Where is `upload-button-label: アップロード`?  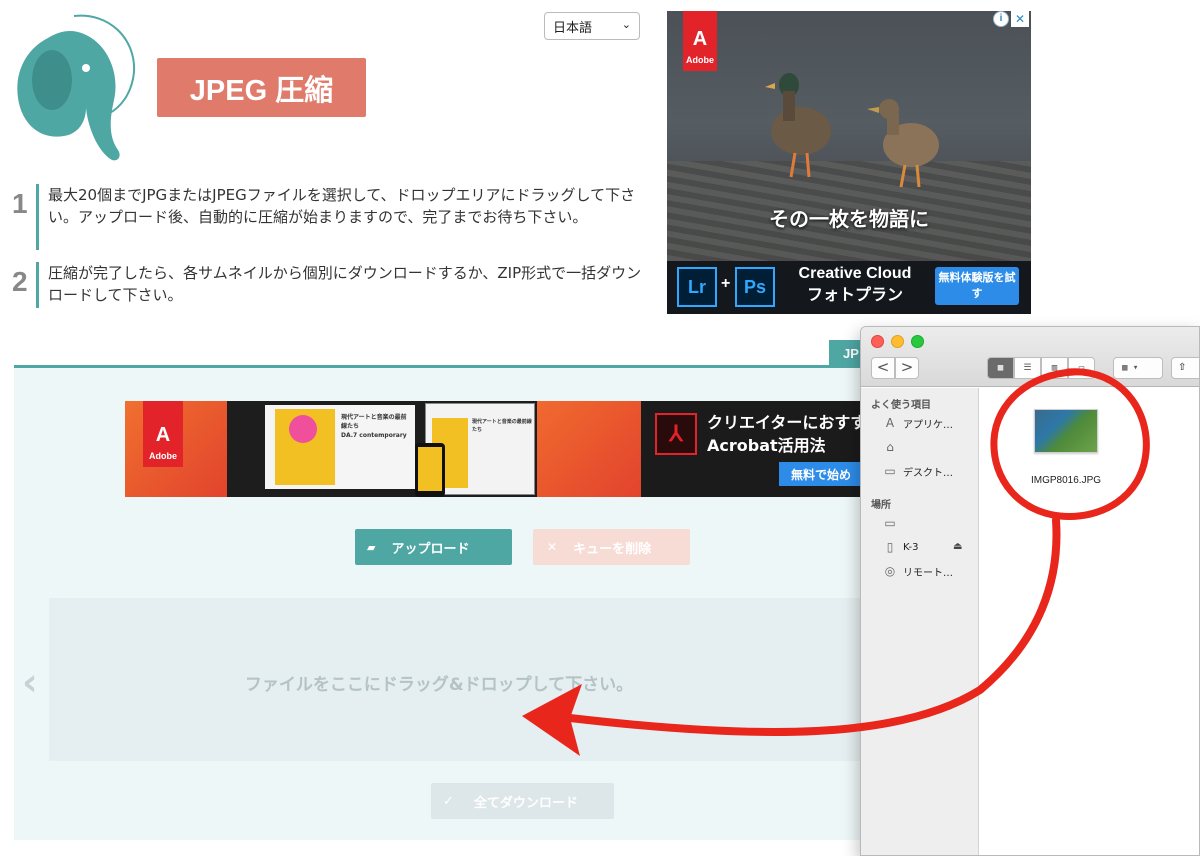
upload-button-label: アップロード is located at coordinates (430, 549).